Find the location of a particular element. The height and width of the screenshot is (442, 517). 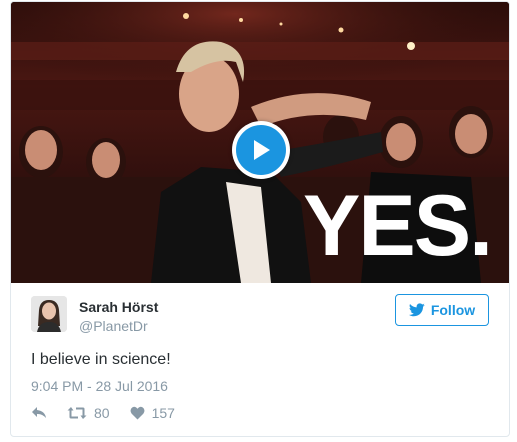

play-button is located at coordinates (261, 150).